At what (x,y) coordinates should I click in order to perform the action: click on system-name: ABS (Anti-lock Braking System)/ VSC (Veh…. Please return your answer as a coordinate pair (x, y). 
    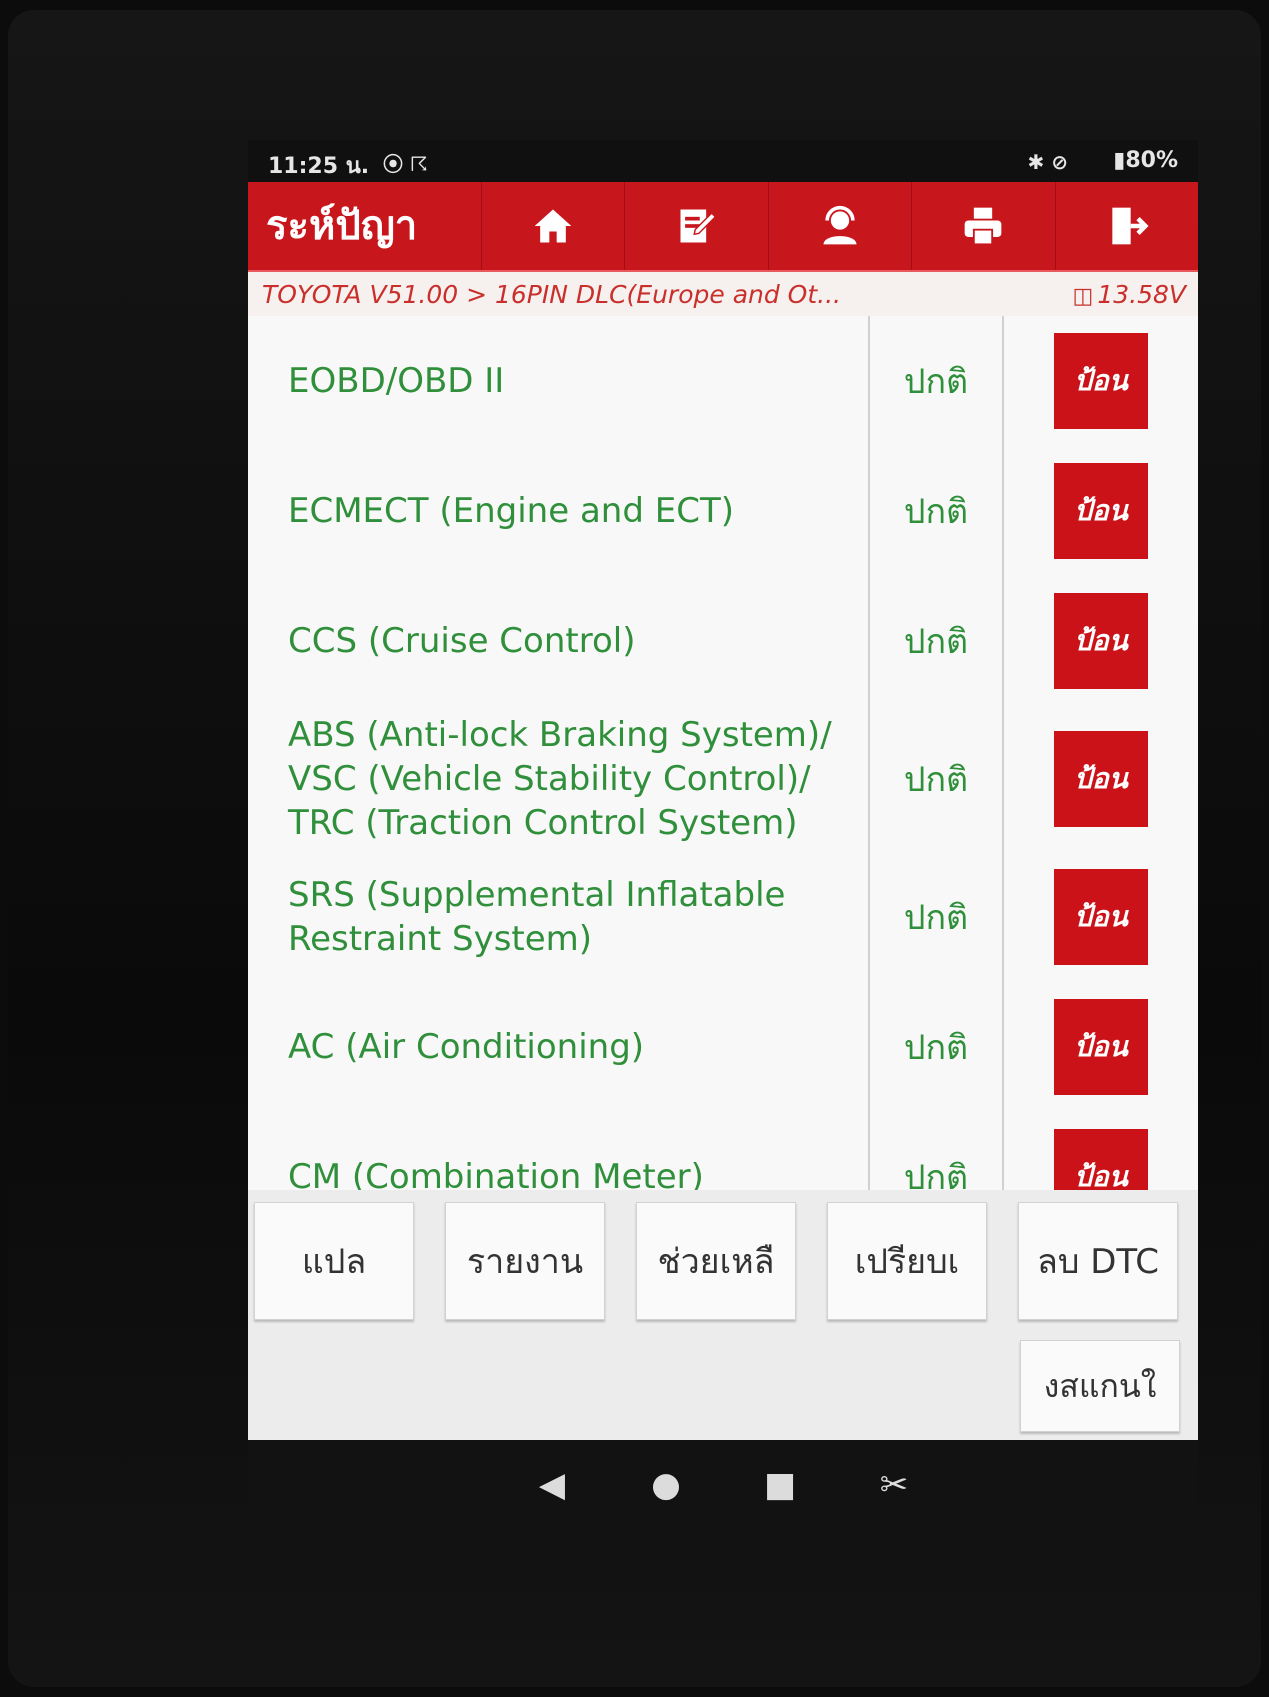
    Looking at the image, I should click on (560, 779).